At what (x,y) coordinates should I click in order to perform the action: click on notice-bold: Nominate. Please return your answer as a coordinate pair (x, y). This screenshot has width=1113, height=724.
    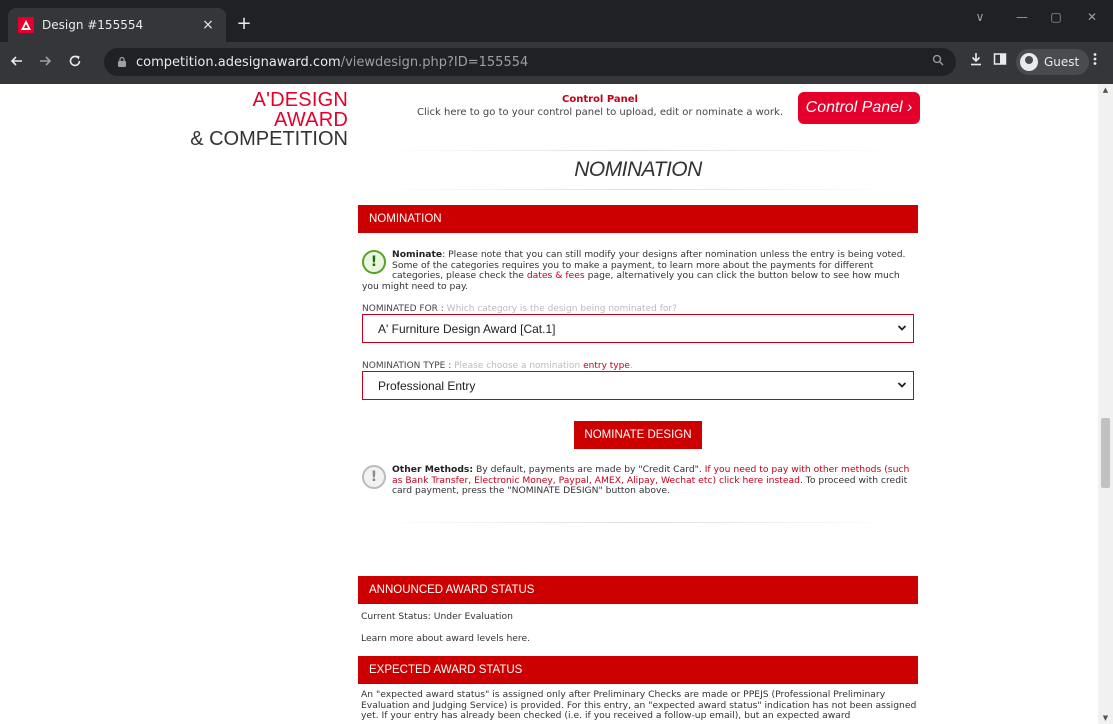
    Looking at the image, I should click on (417, 254).